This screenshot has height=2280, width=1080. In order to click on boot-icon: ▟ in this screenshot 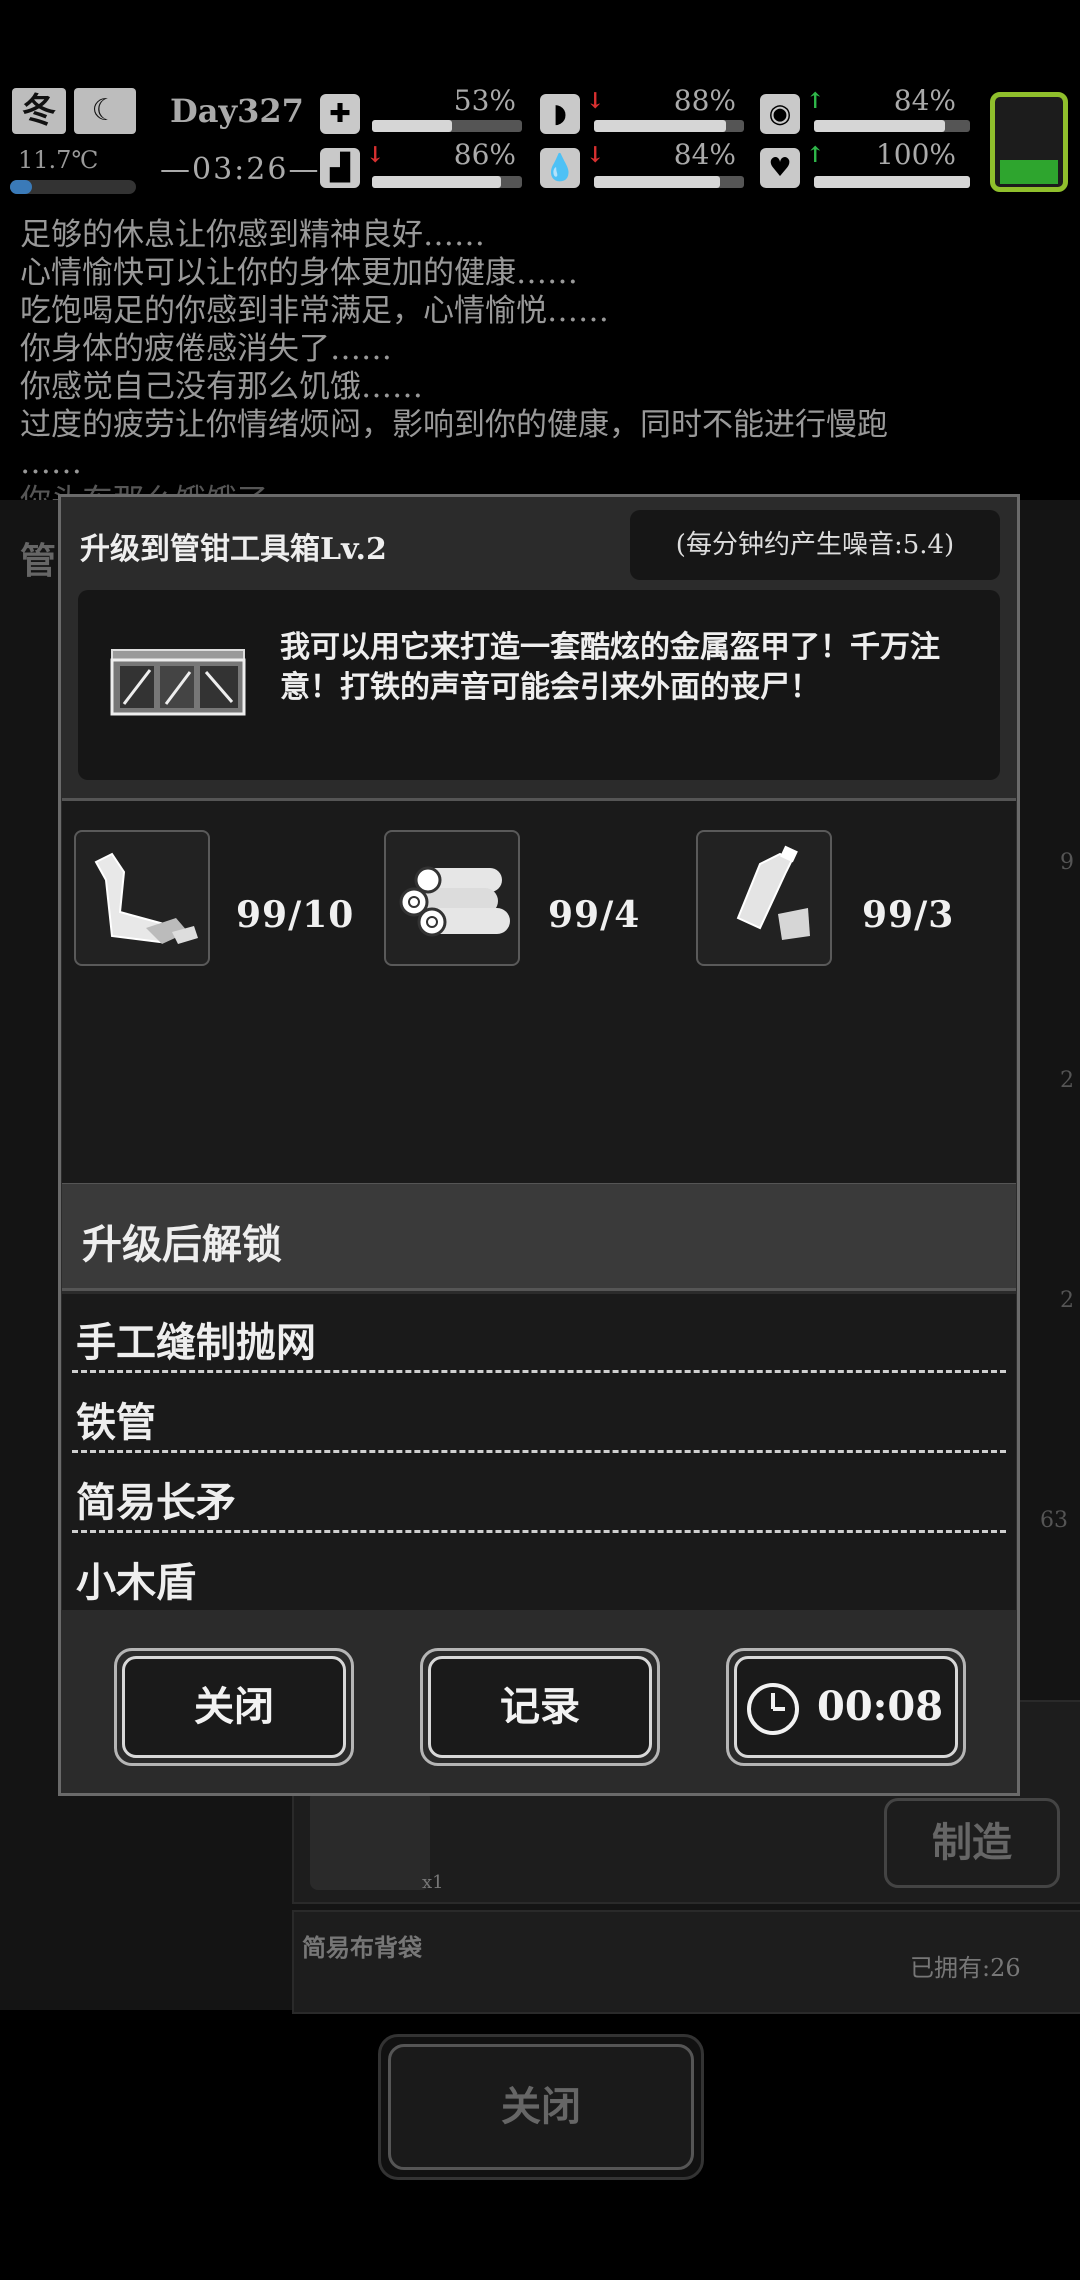, I will do `click(340, 168)`.